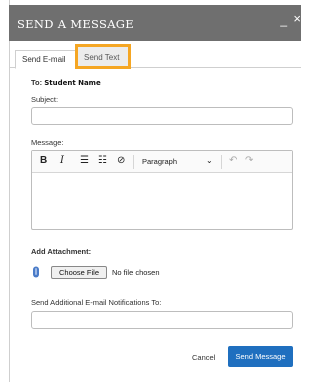 This screenshot has width=320, height=382. Describe the element at coordinates (102, 161) in the screenshot. I see `numbered-list-icon: ☷` at that location.